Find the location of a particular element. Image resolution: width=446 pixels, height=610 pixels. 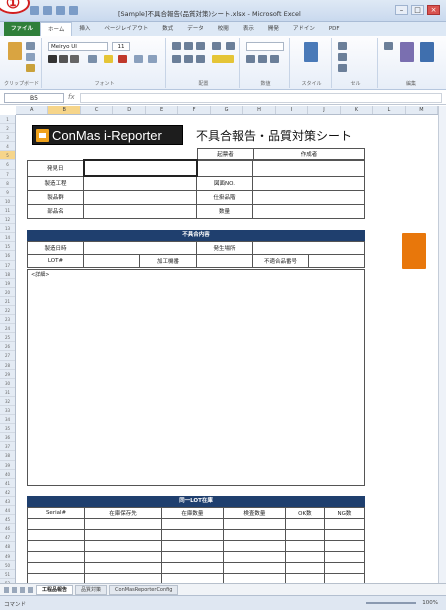

ribbon-tab: ファイル is located at coordinates (22, 29).